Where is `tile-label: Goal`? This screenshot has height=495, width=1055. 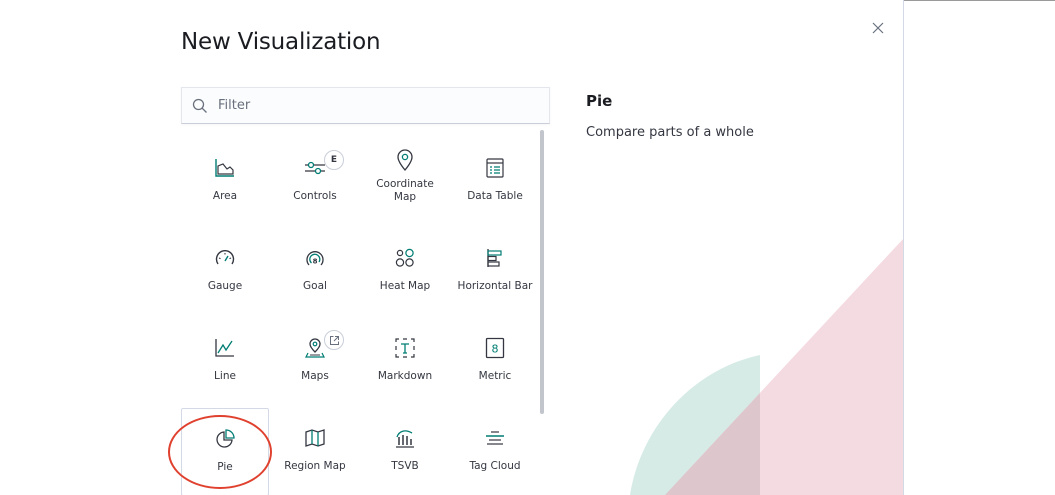 tile-label: Goal is located at coordinates (315, 286).